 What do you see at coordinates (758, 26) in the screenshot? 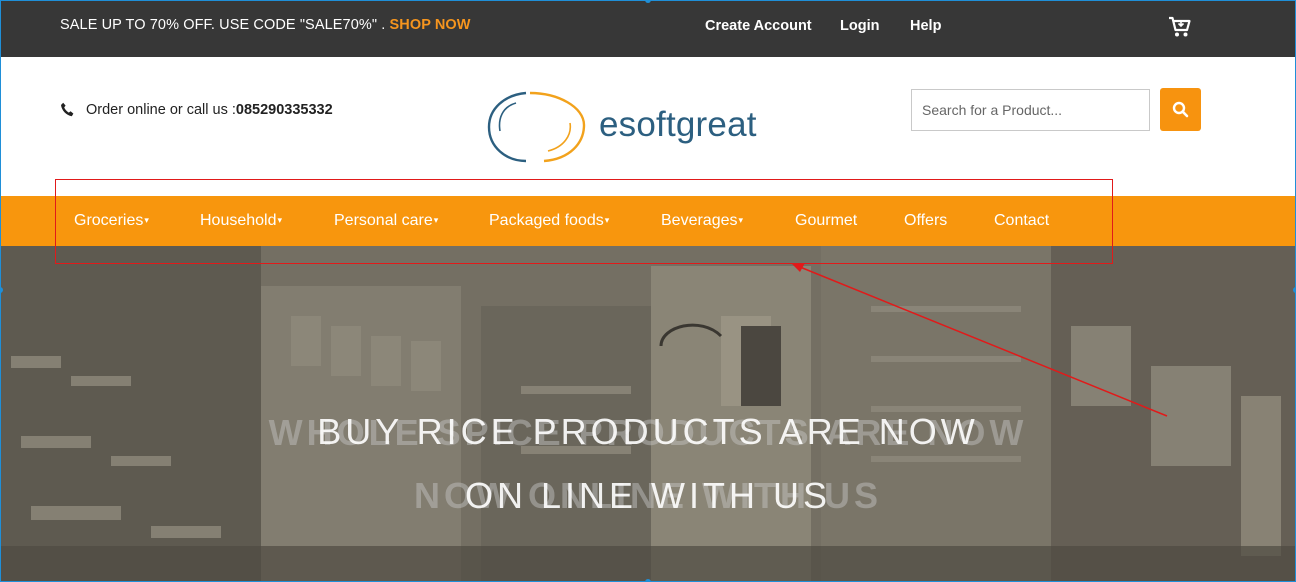
I see `create-account-link: Create Account` at bounding box center [758, 26].